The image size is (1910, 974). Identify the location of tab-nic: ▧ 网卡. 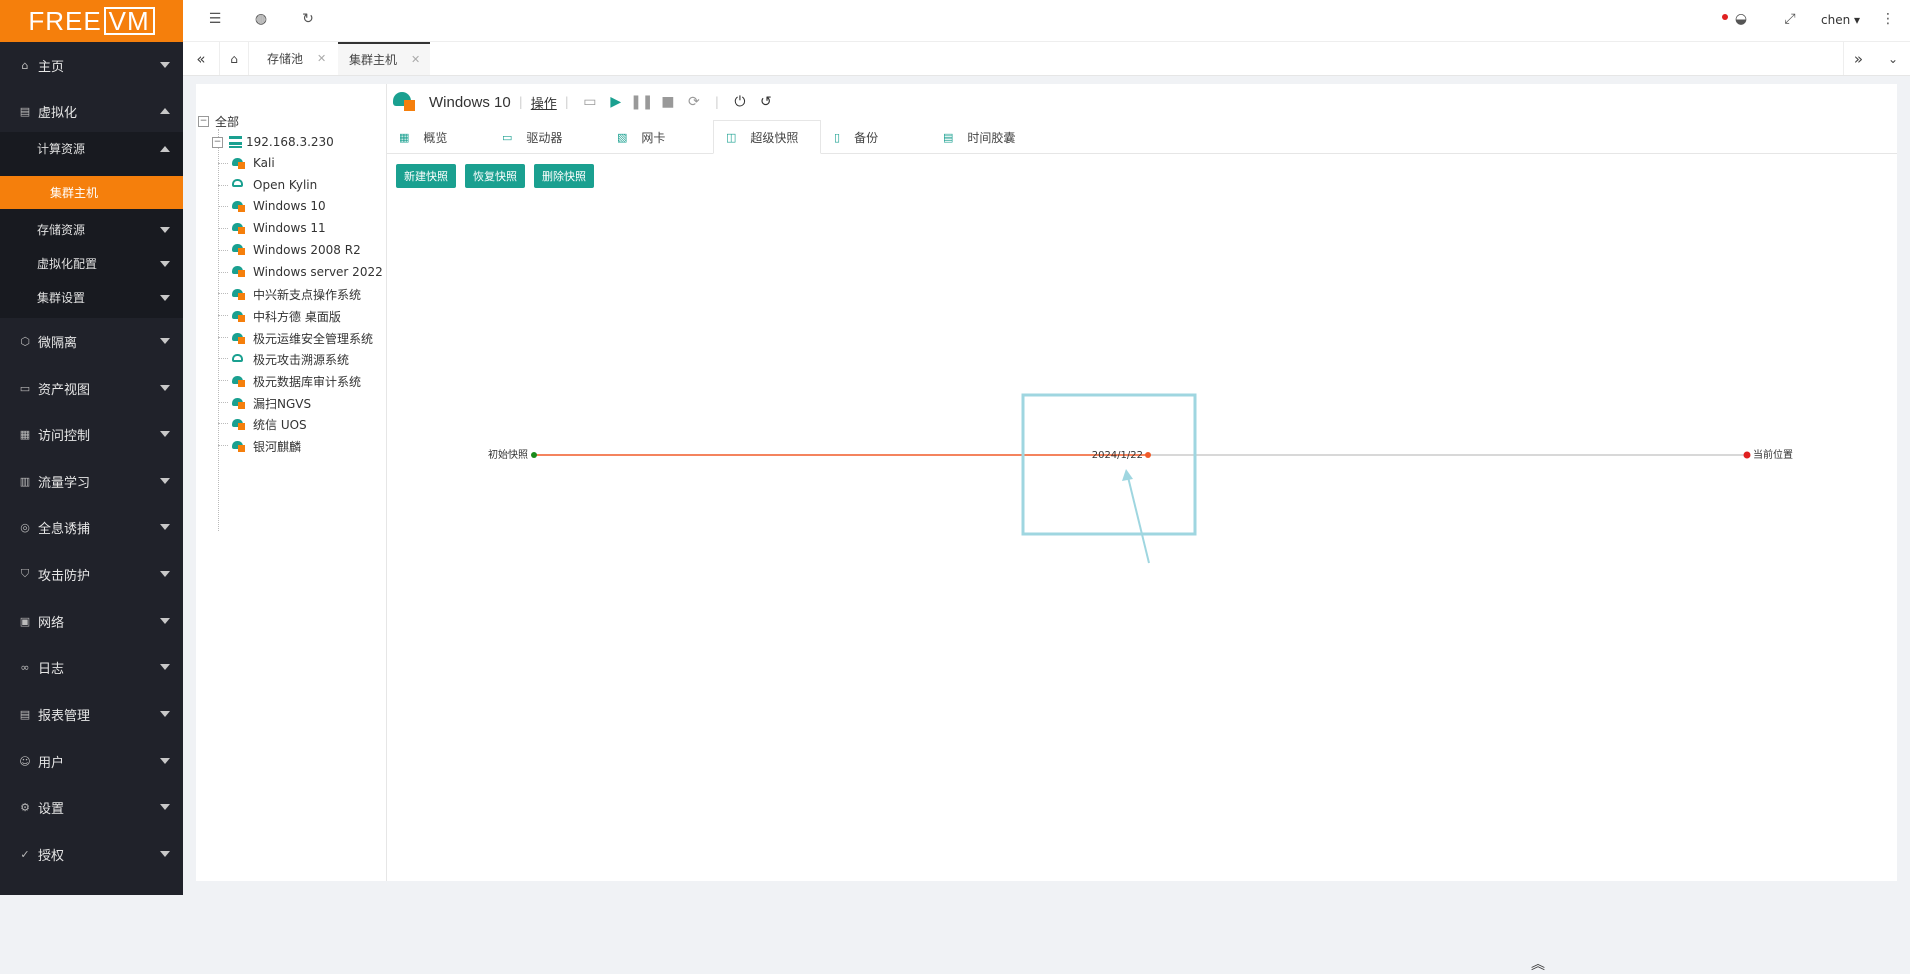
(641, 137).